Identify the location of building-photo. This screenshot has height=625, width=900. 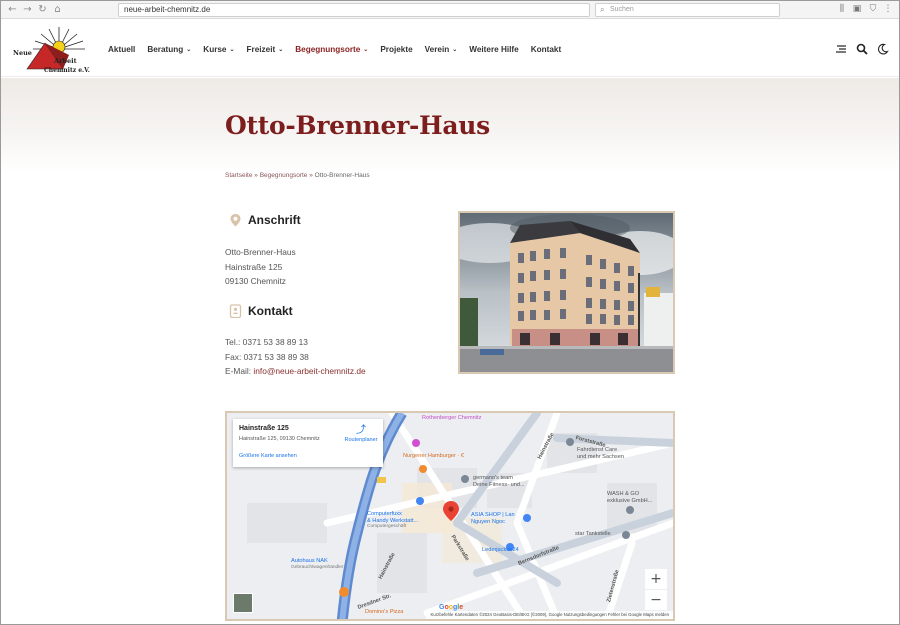
(566, 292).